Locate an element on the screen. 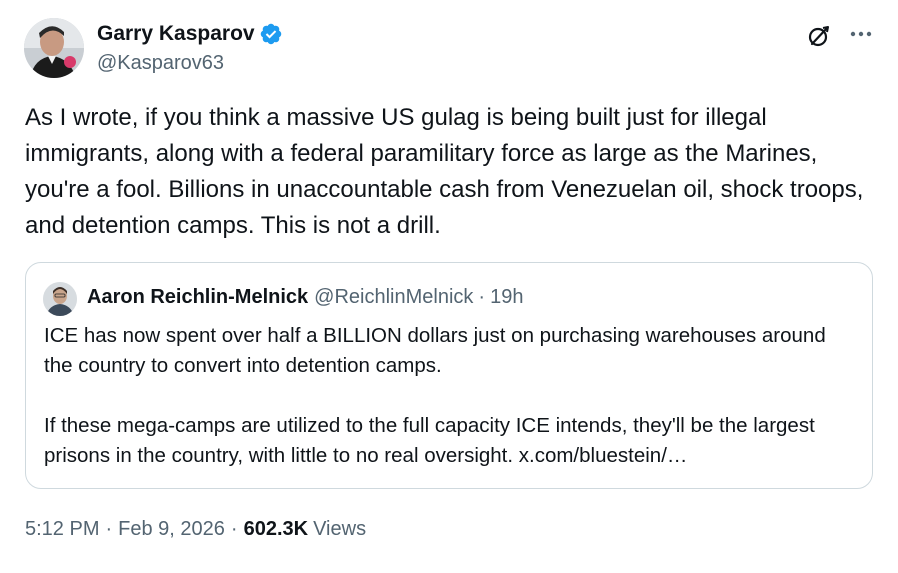 The height and width of the screenshot is (573, 898). post-time: 5:12 PM is located at coordinates (62, 529).